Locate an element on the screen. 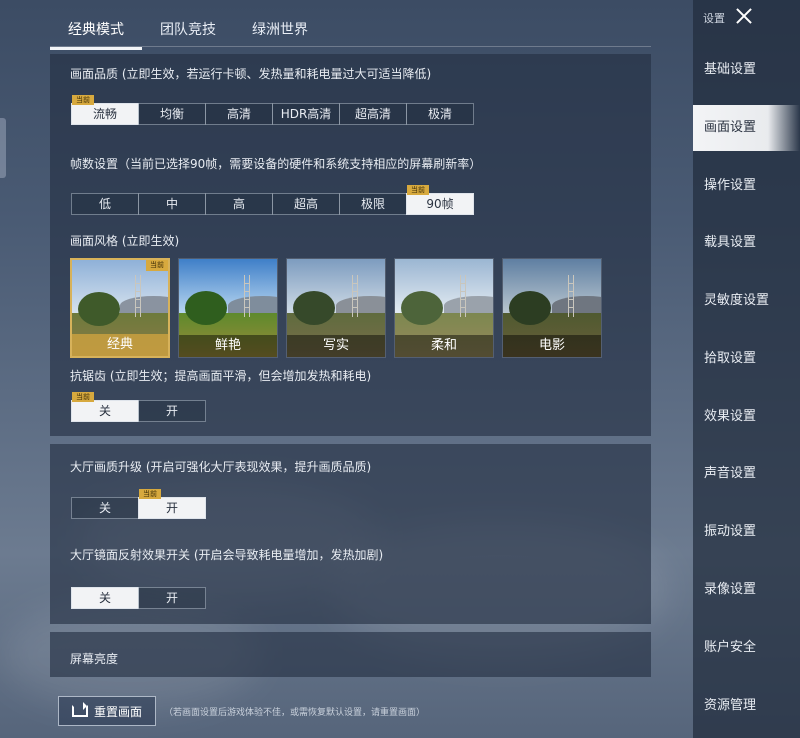 Image resolution: width=800 pixels, height=738 pixels. lobby-upgrade-toggle: 关 当前开 is located at coordinates (138, 504).